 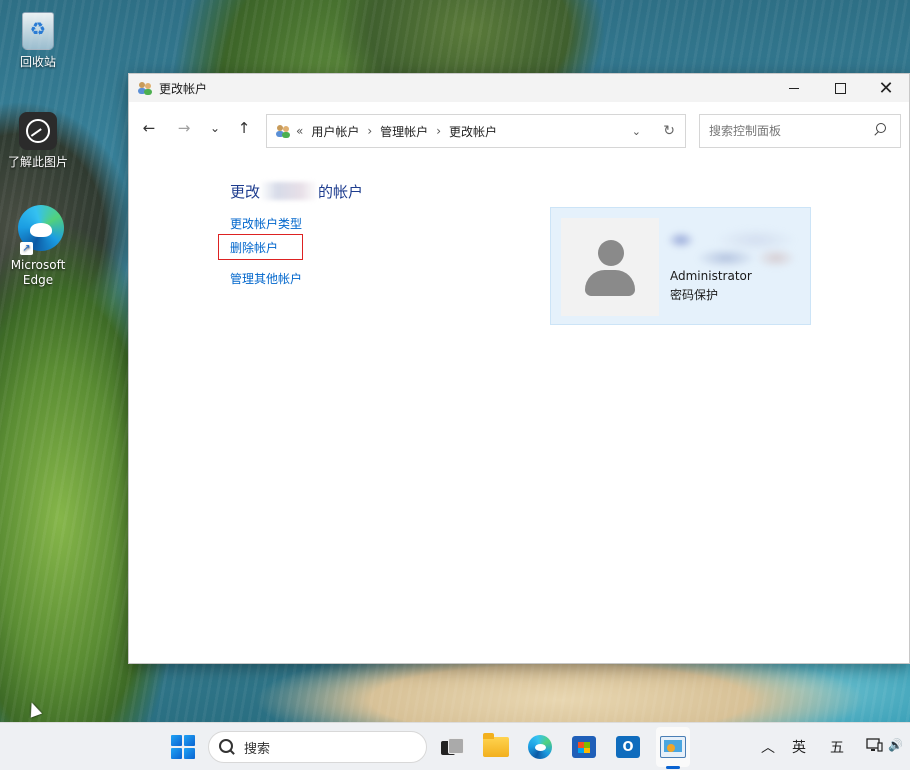 I want to click on folder-icon, so click(x=496, y=745).